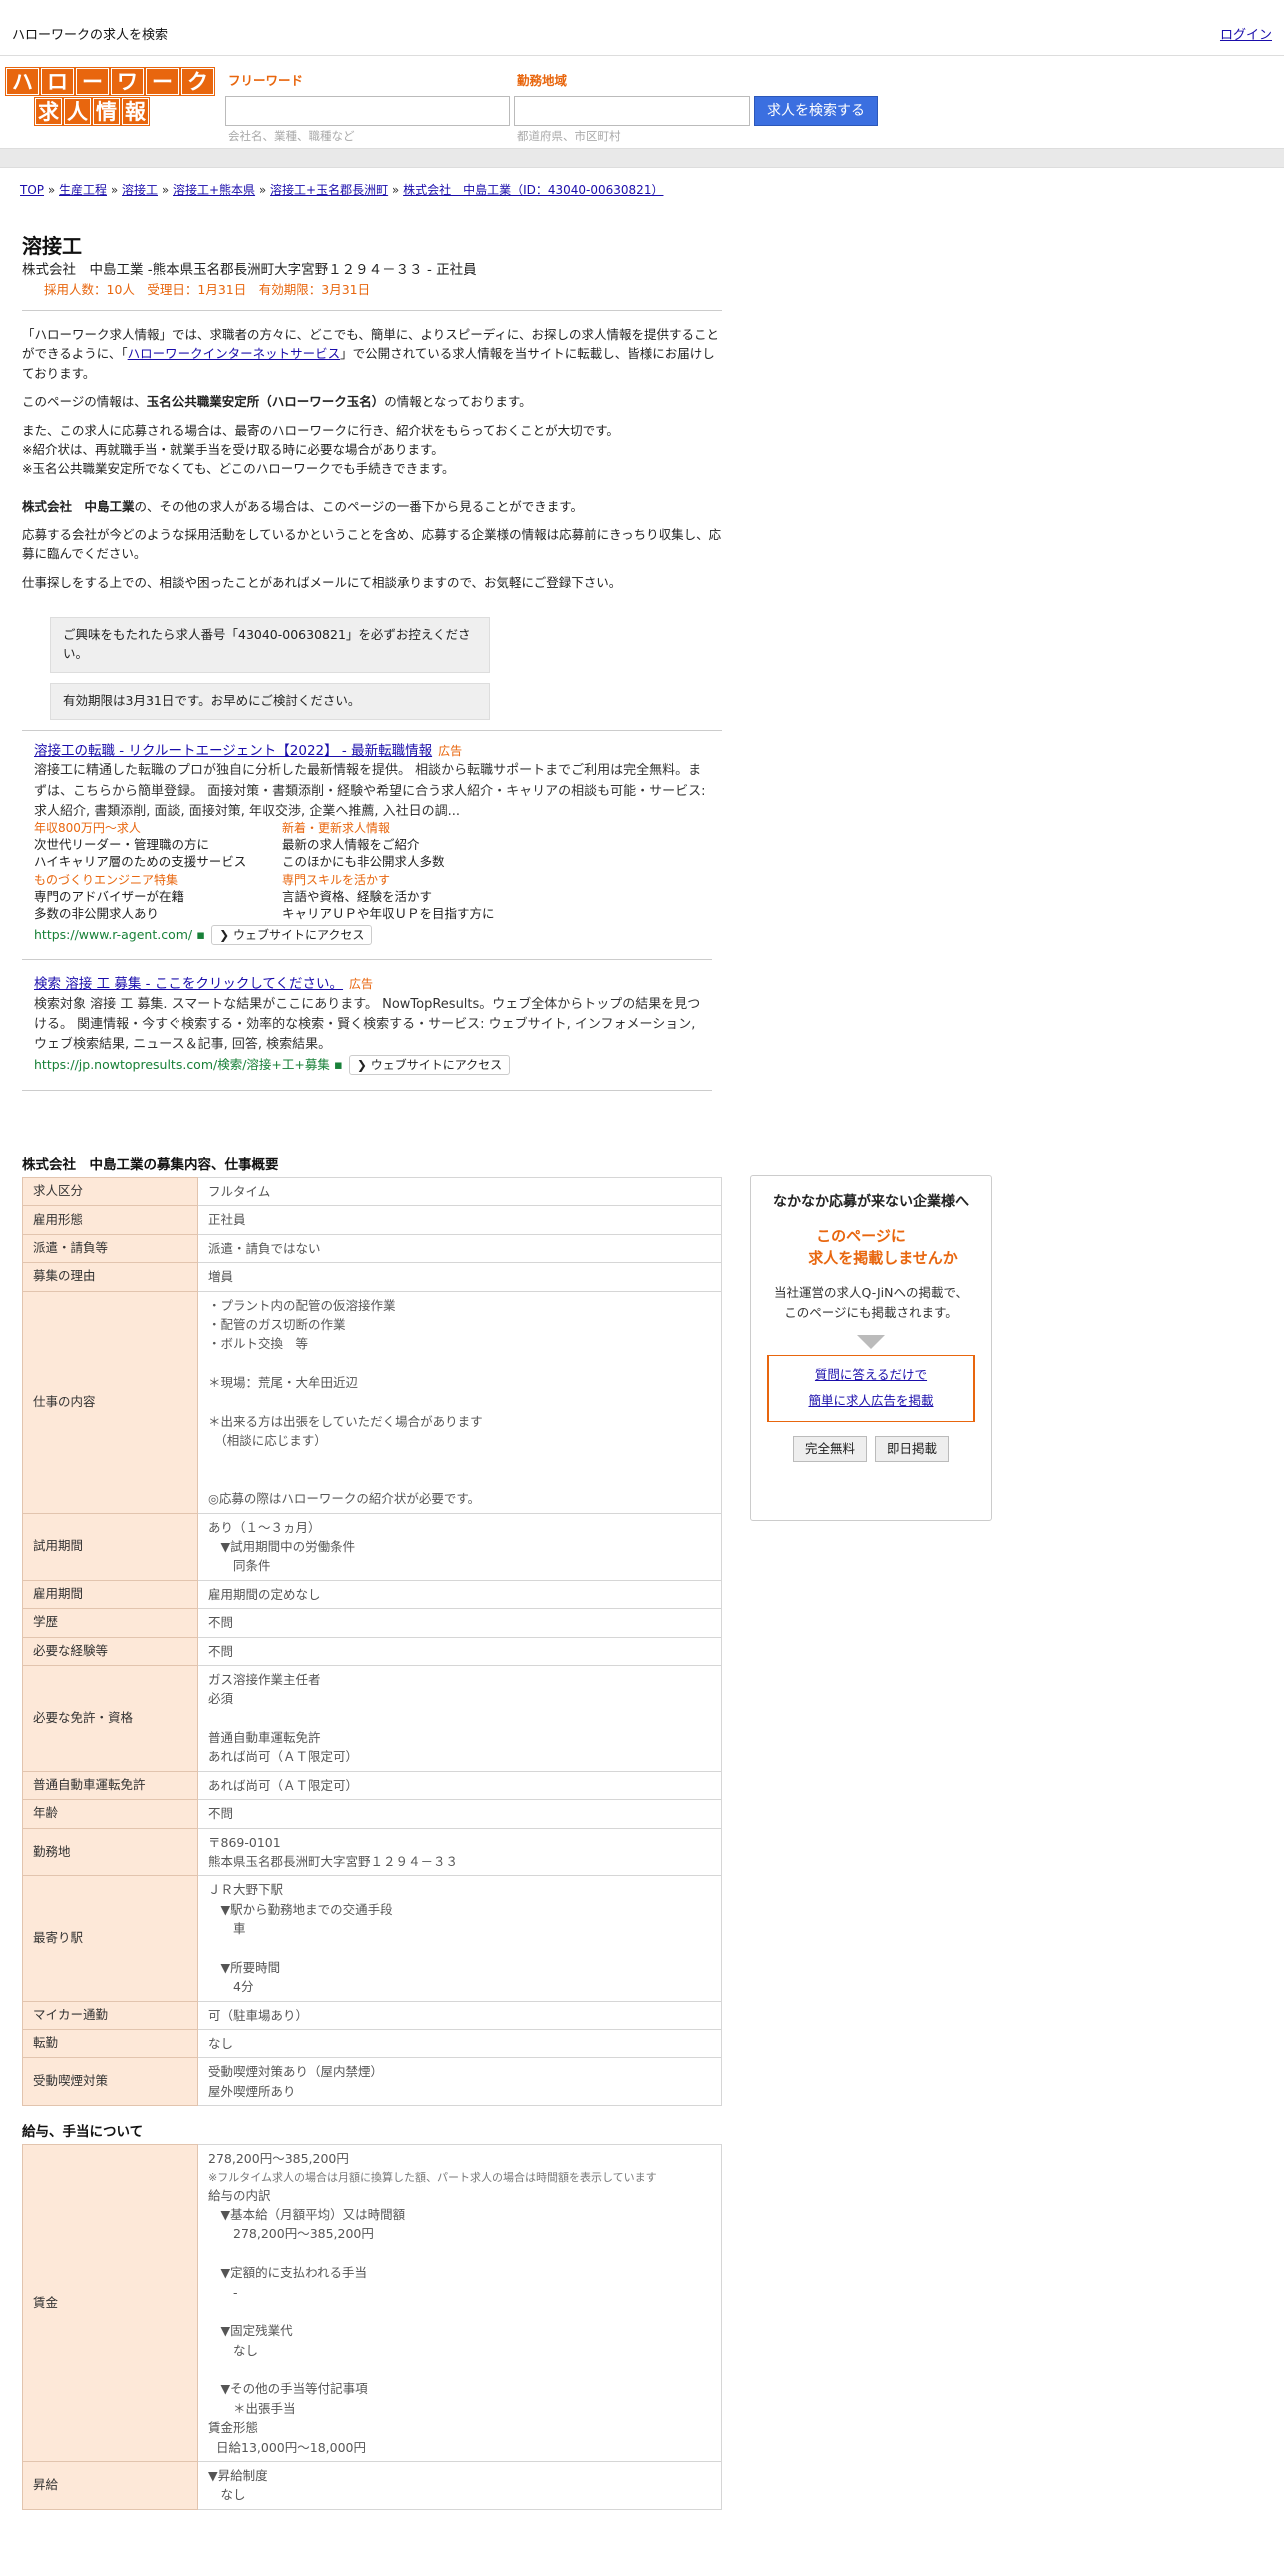  What do you see at coordinates (110, 1785) in the screenshot?
I see `row-key: 普通自動車運転免許` at bounding box center [110, 1785].